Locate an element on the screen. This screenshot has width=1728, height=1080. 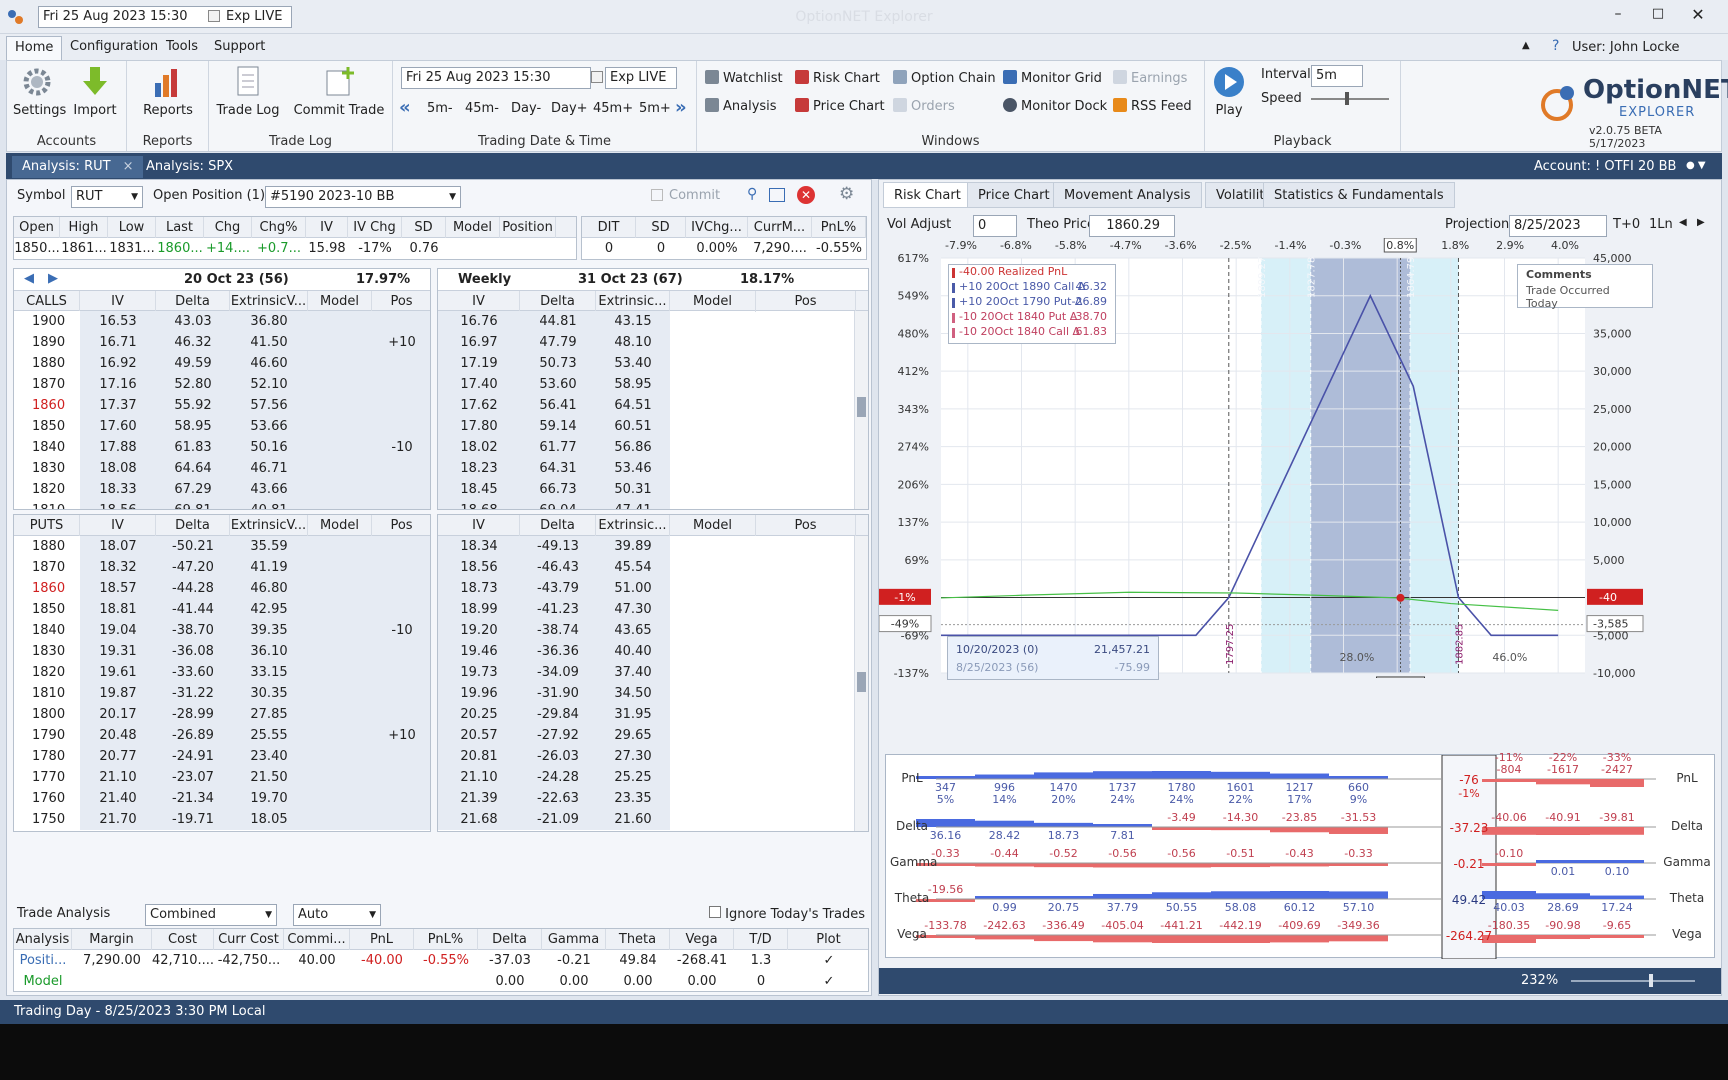
theo-price-input: 1860.29 is located at coordinates (1132, 226).